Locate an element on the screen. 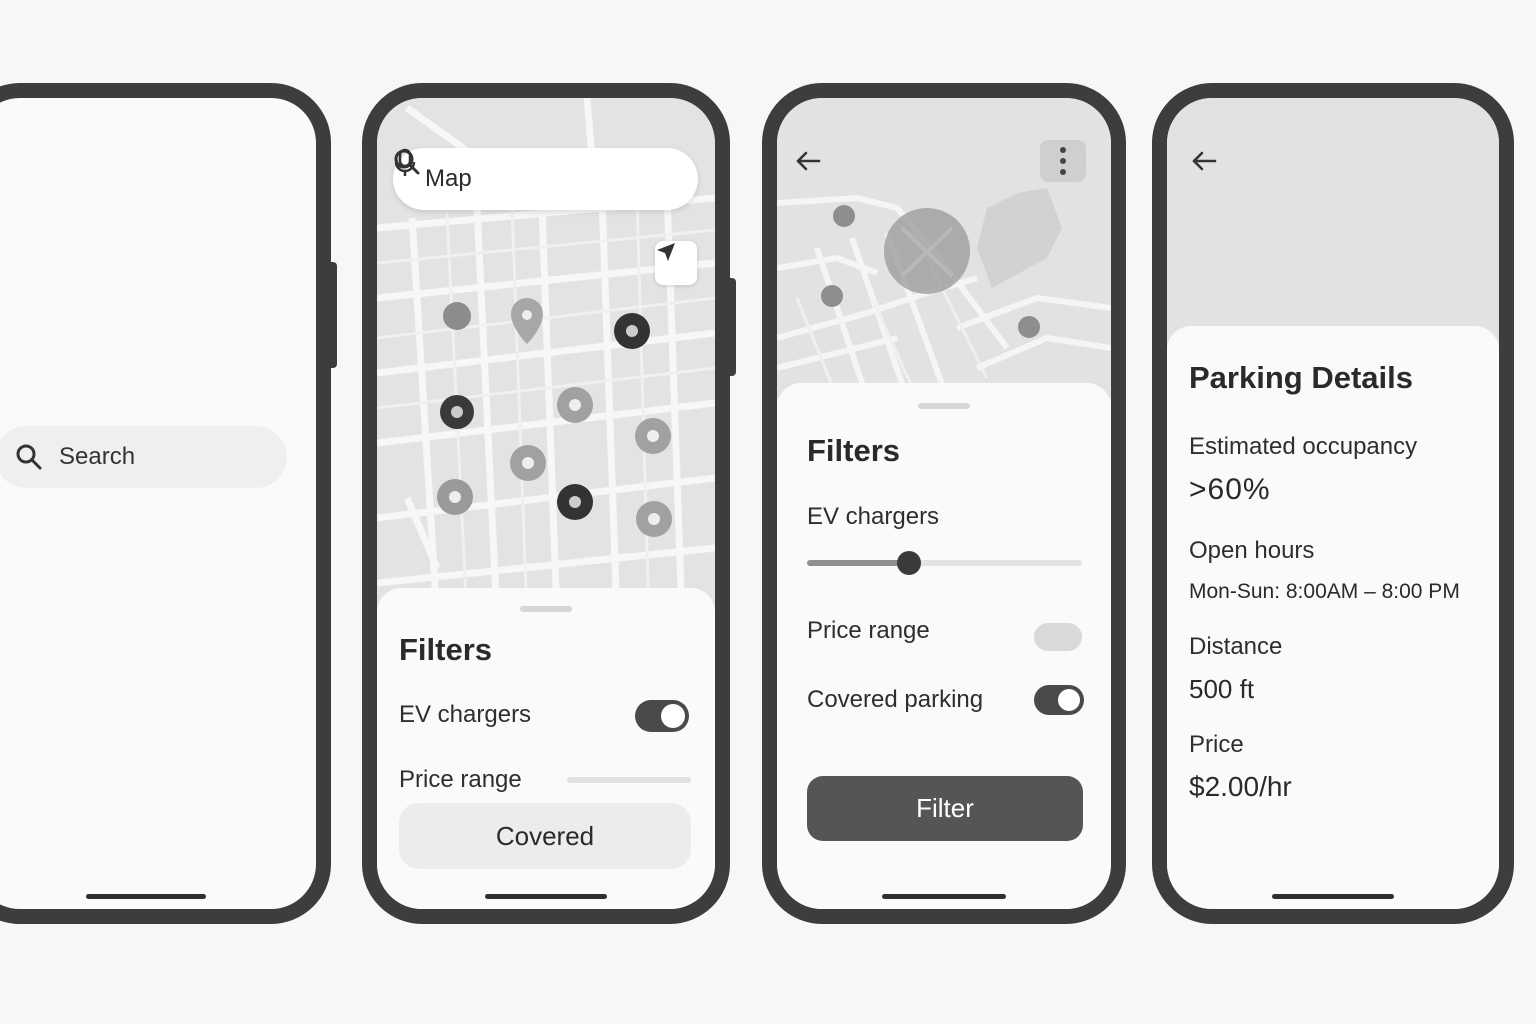  distance-label: Distance is located at coordinates (1236, 646).